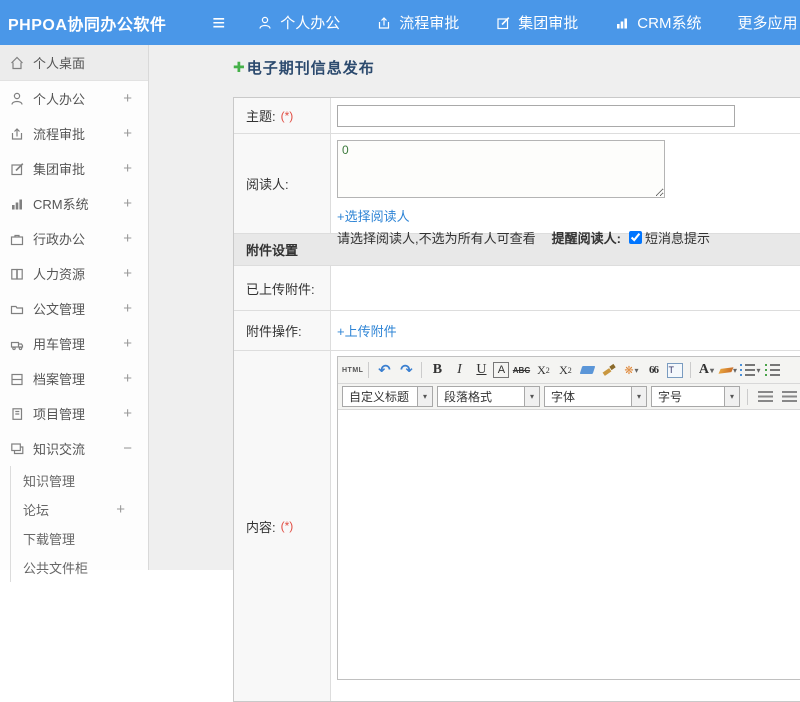 The height and width of the screenshot is (702, 800). Describe the element at coordinates (609, 370) in the screenshot. I see `format-painter-button` at that location.